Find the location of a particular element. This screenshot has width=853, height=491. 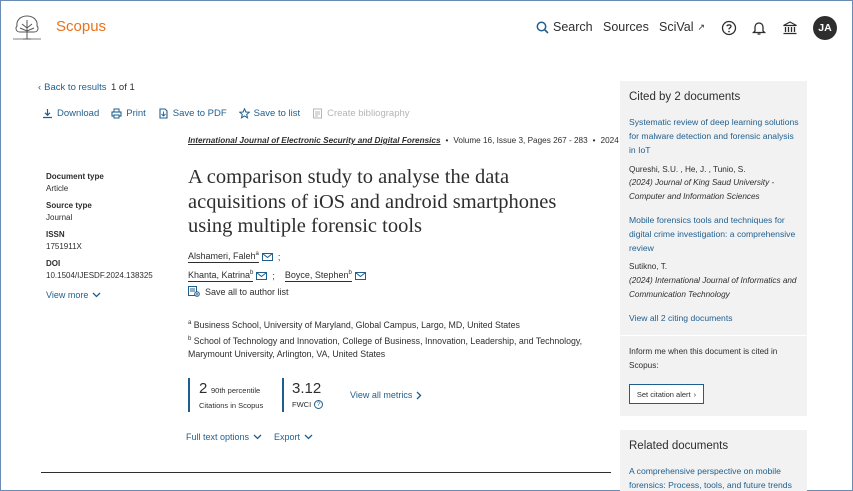

export-button: Export is located at coordinates (293, 437).